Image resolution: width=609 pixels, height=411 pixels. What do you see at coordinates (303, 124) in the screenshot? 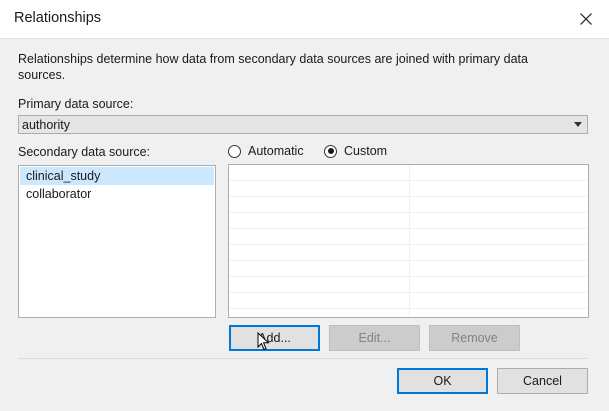
I see `primary-source-dropdown: authority` at bounding box center [303, 124].